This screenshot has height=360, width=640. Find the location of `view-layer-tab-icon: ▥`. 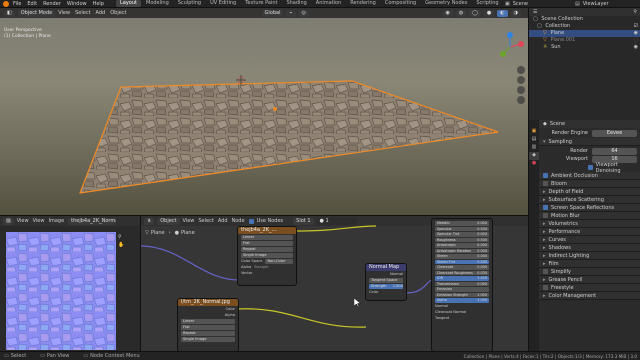

view-layer-tab-icon: ▥ is located at coordinates (534, 148).